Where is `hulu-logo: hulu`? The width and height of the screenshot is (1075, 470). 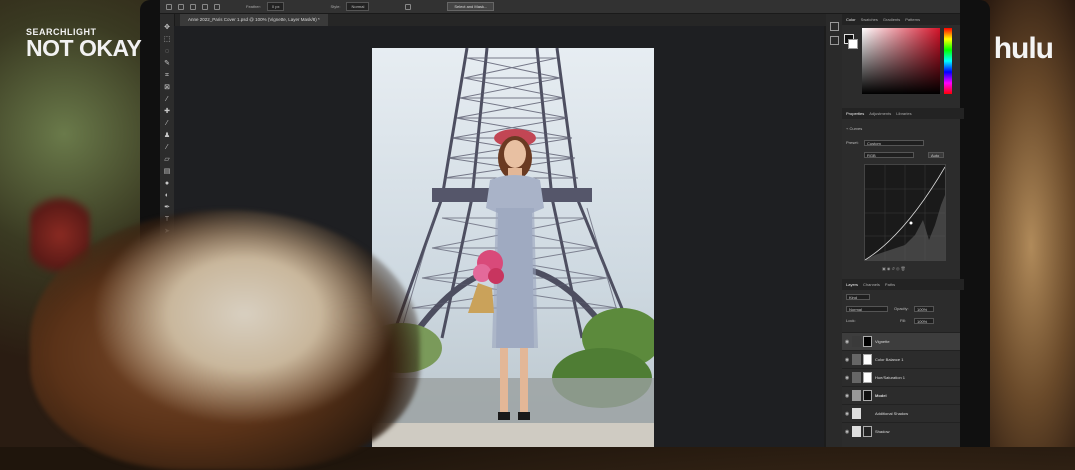 hulu-logo: hulu is located at coordinates (1023, 48).